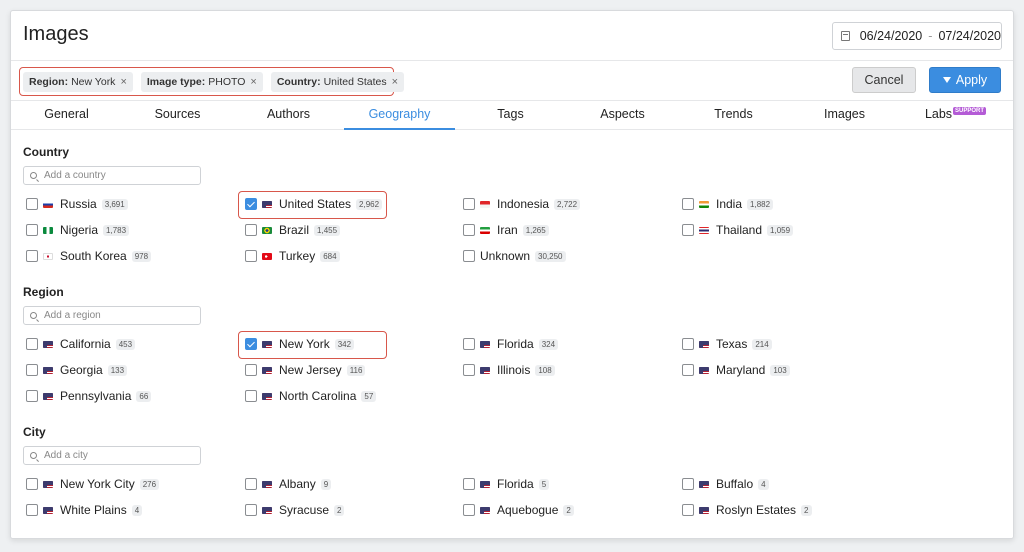  I want to click on city-option: Buffalo 4, so click(725, 484).